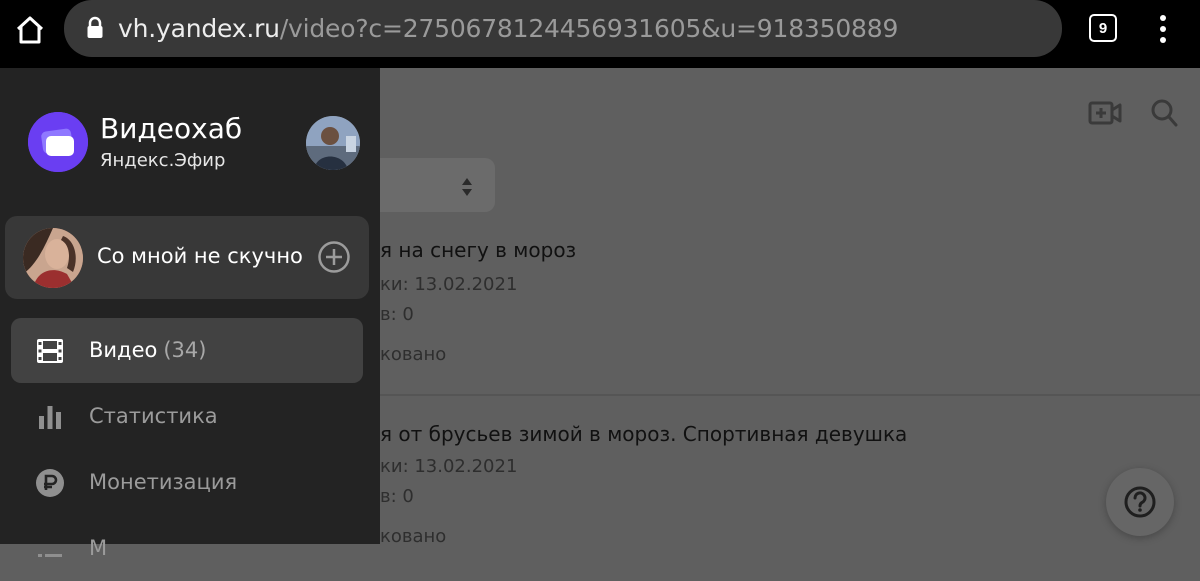  I want to click on video-status: ковано, so click(413, 354).